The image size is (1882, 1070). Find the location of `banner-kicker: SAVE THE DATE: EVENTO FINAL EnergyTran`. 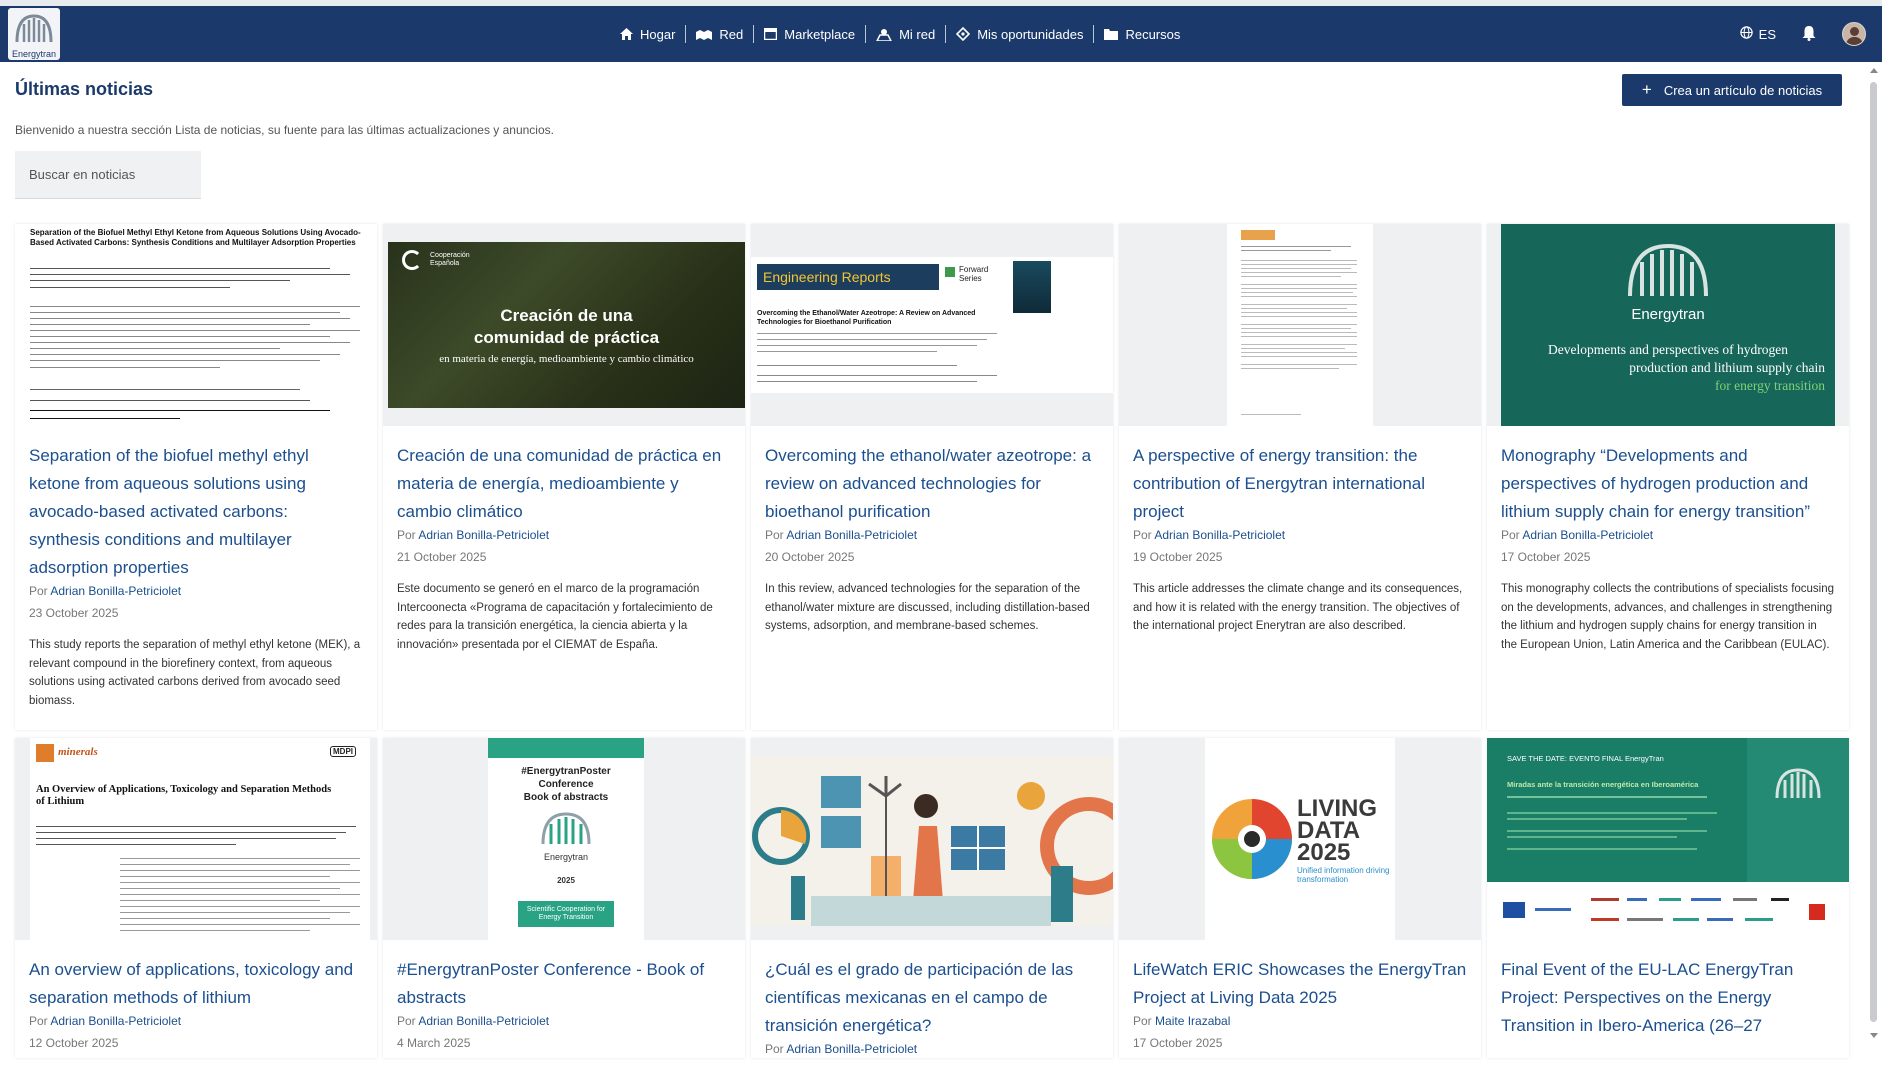

banner-kicker: SAVE THE DATE: EVENTO FINAL EnergyTran is located at coordinates (1585, 758).